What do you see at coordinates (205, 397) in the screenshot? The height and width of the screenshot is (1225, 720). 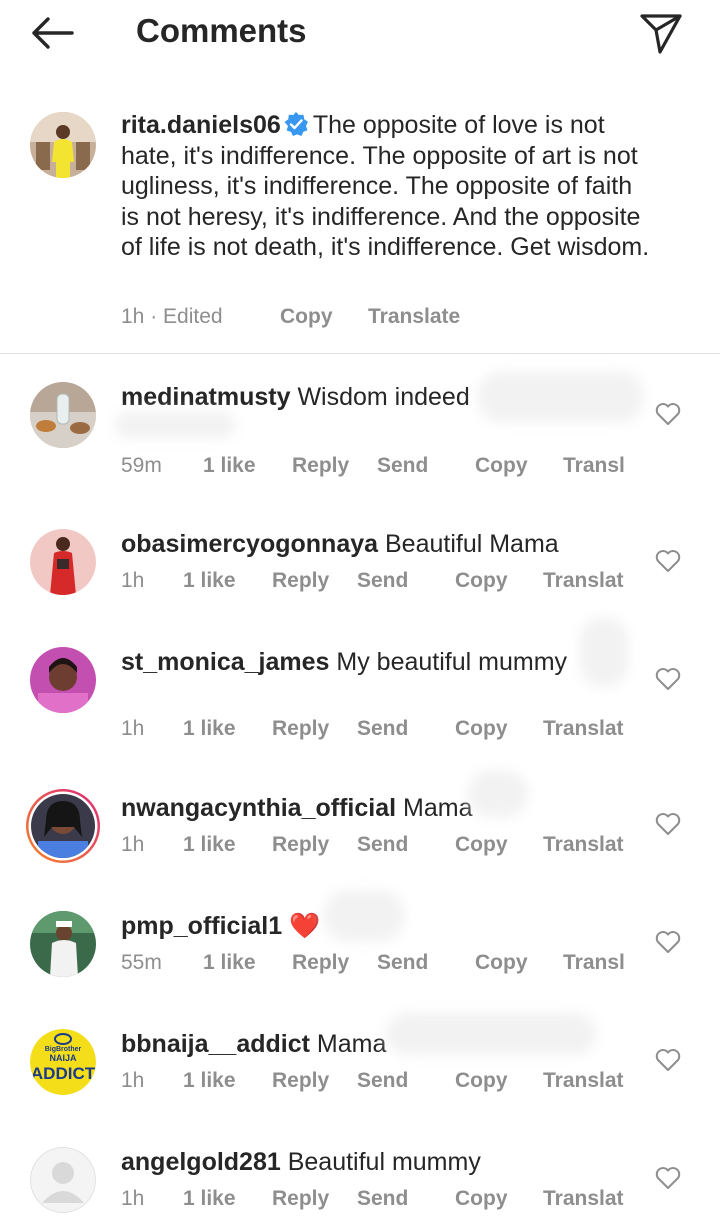 I see `comment-username: medinatmusty` at bounding box center [205, 397].